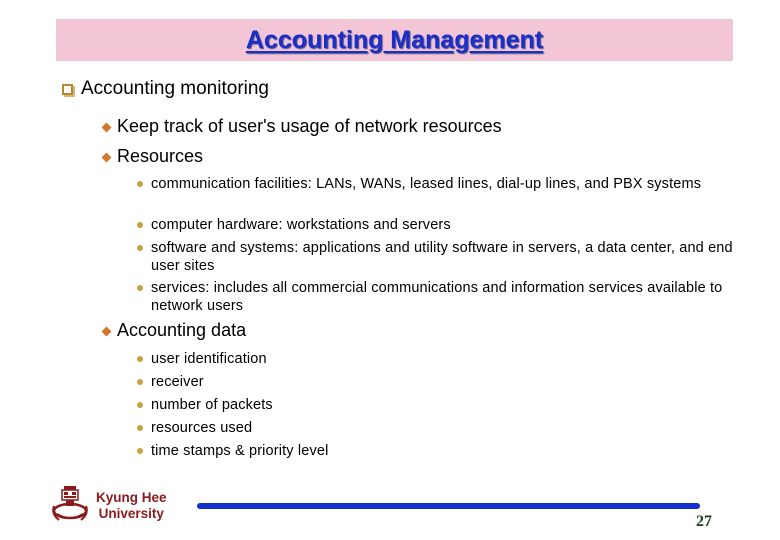  I want to click on footer-divider, so click(448, 506).